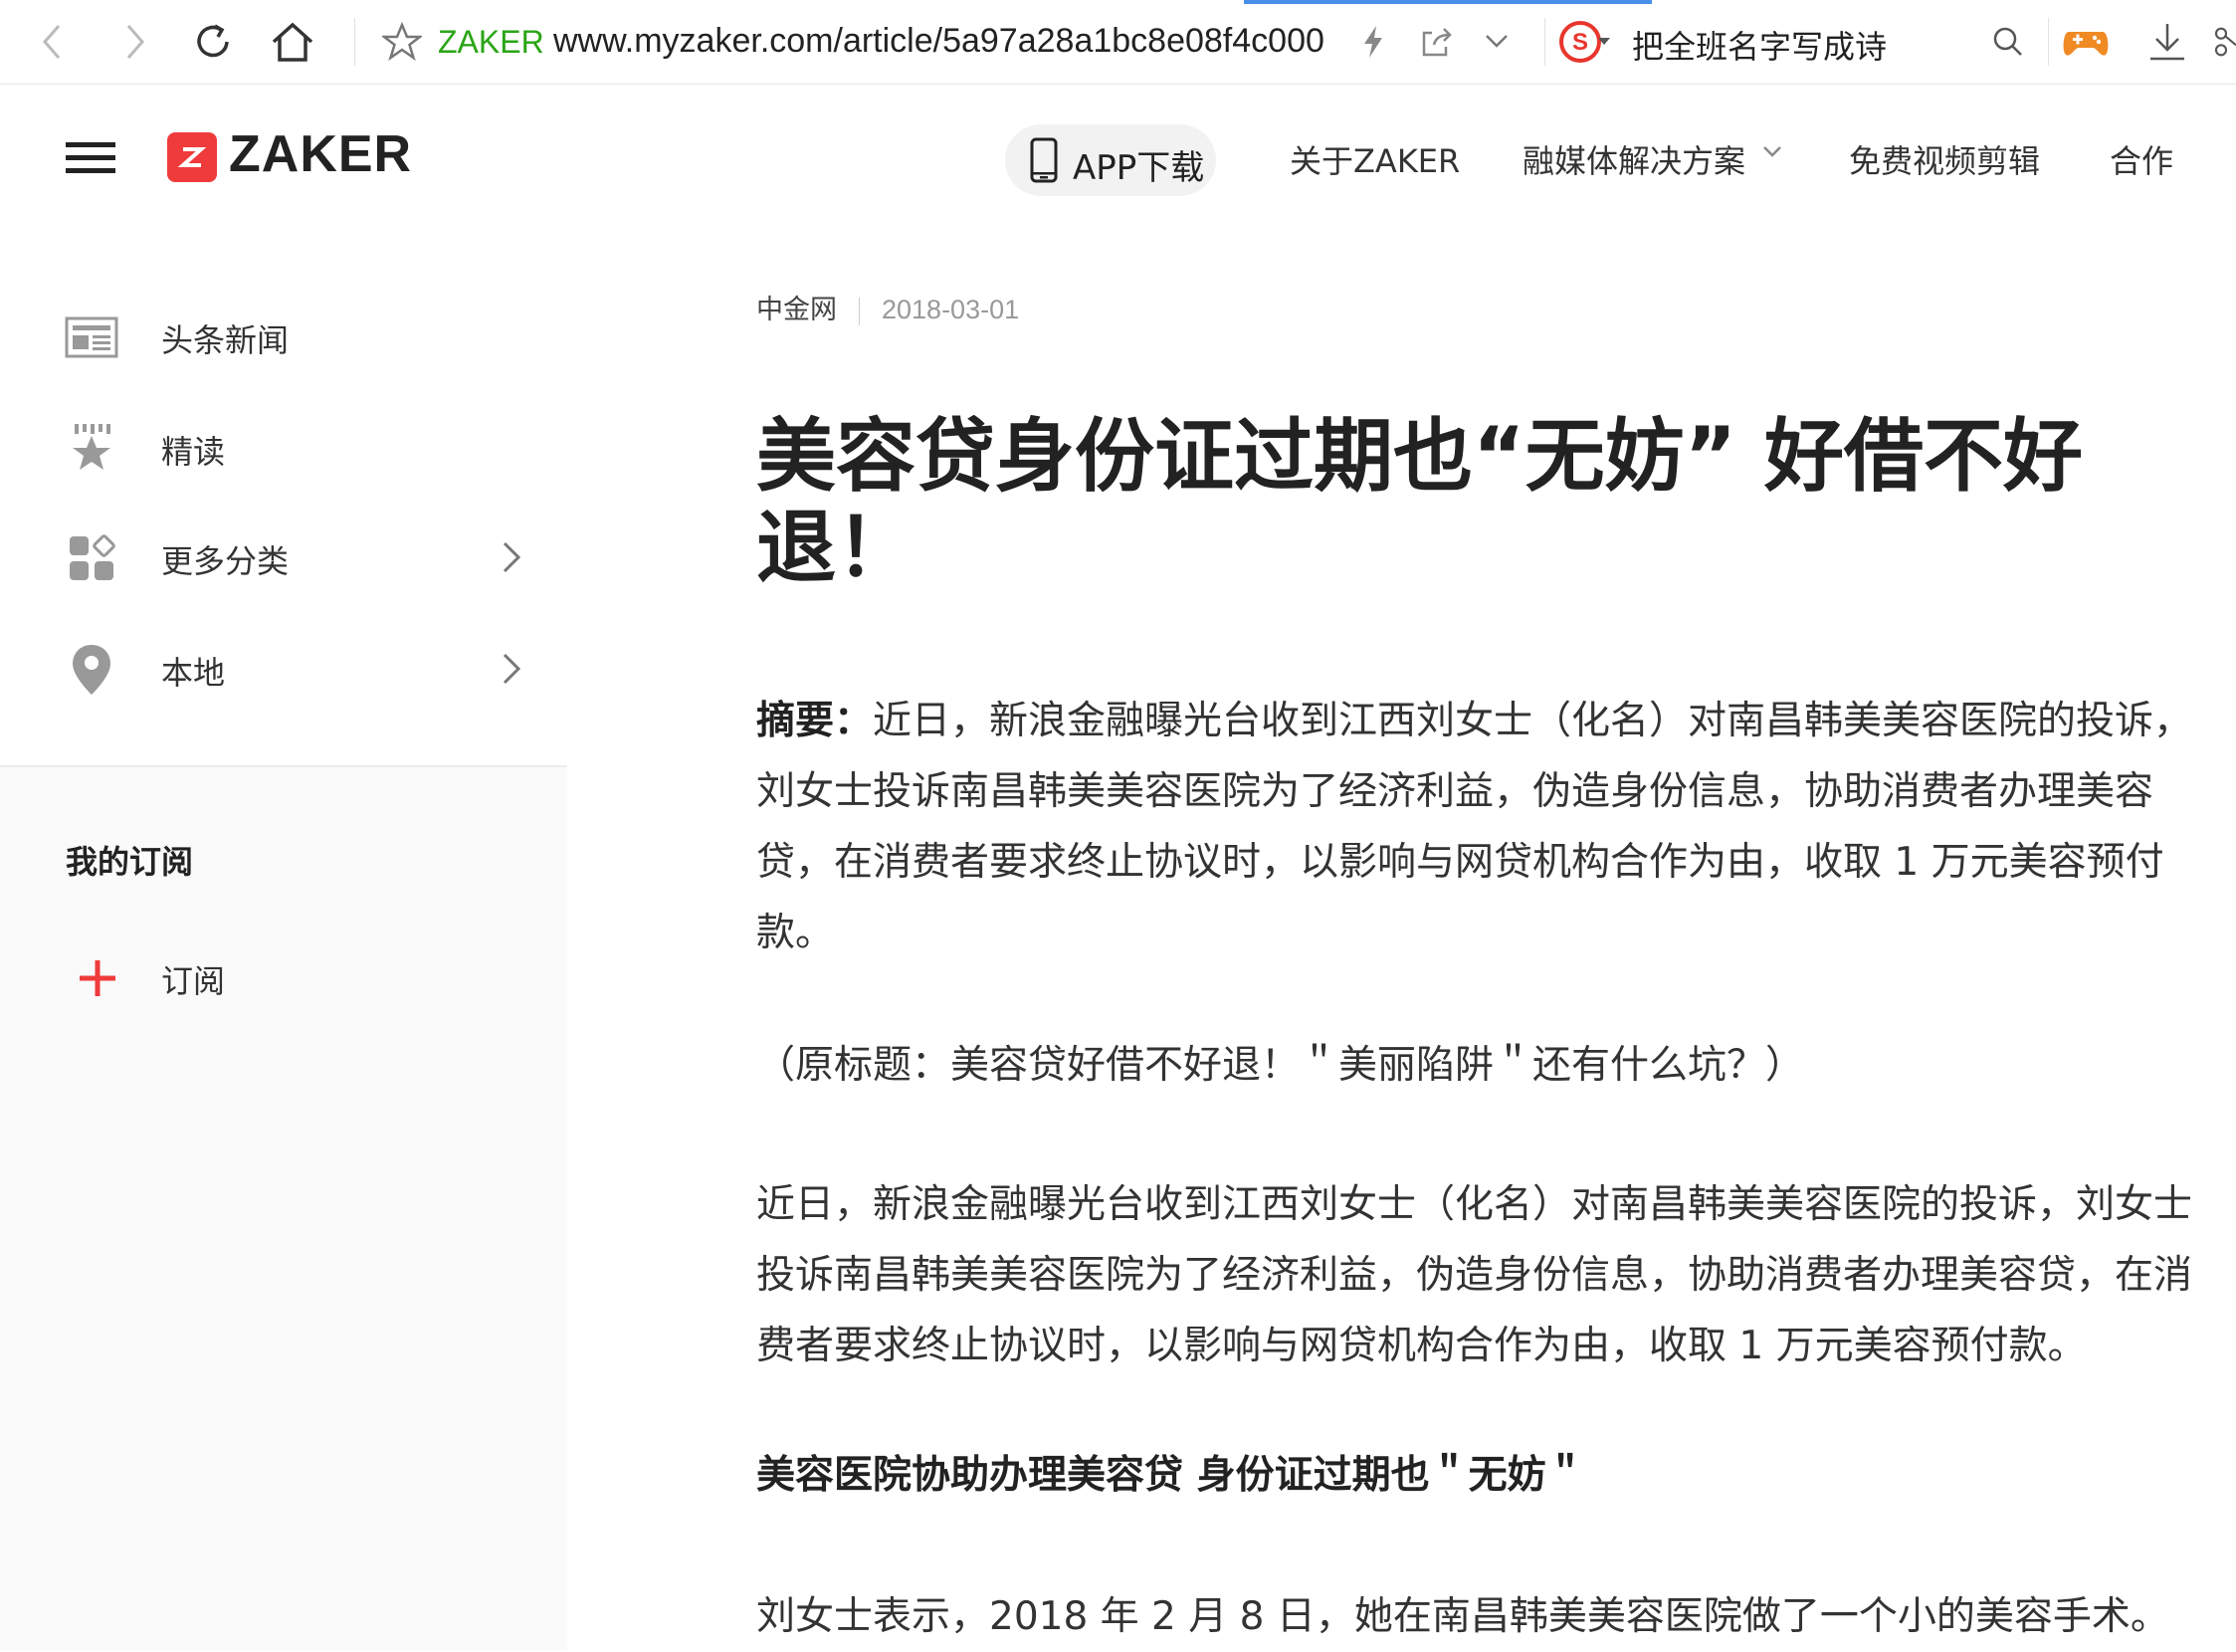 This screenshot has width=2236, height=1652. What do you see at coordinates (402, 42) in the screenshot?
I see `bookmark-star-icon` at bounding box center [402, 42].